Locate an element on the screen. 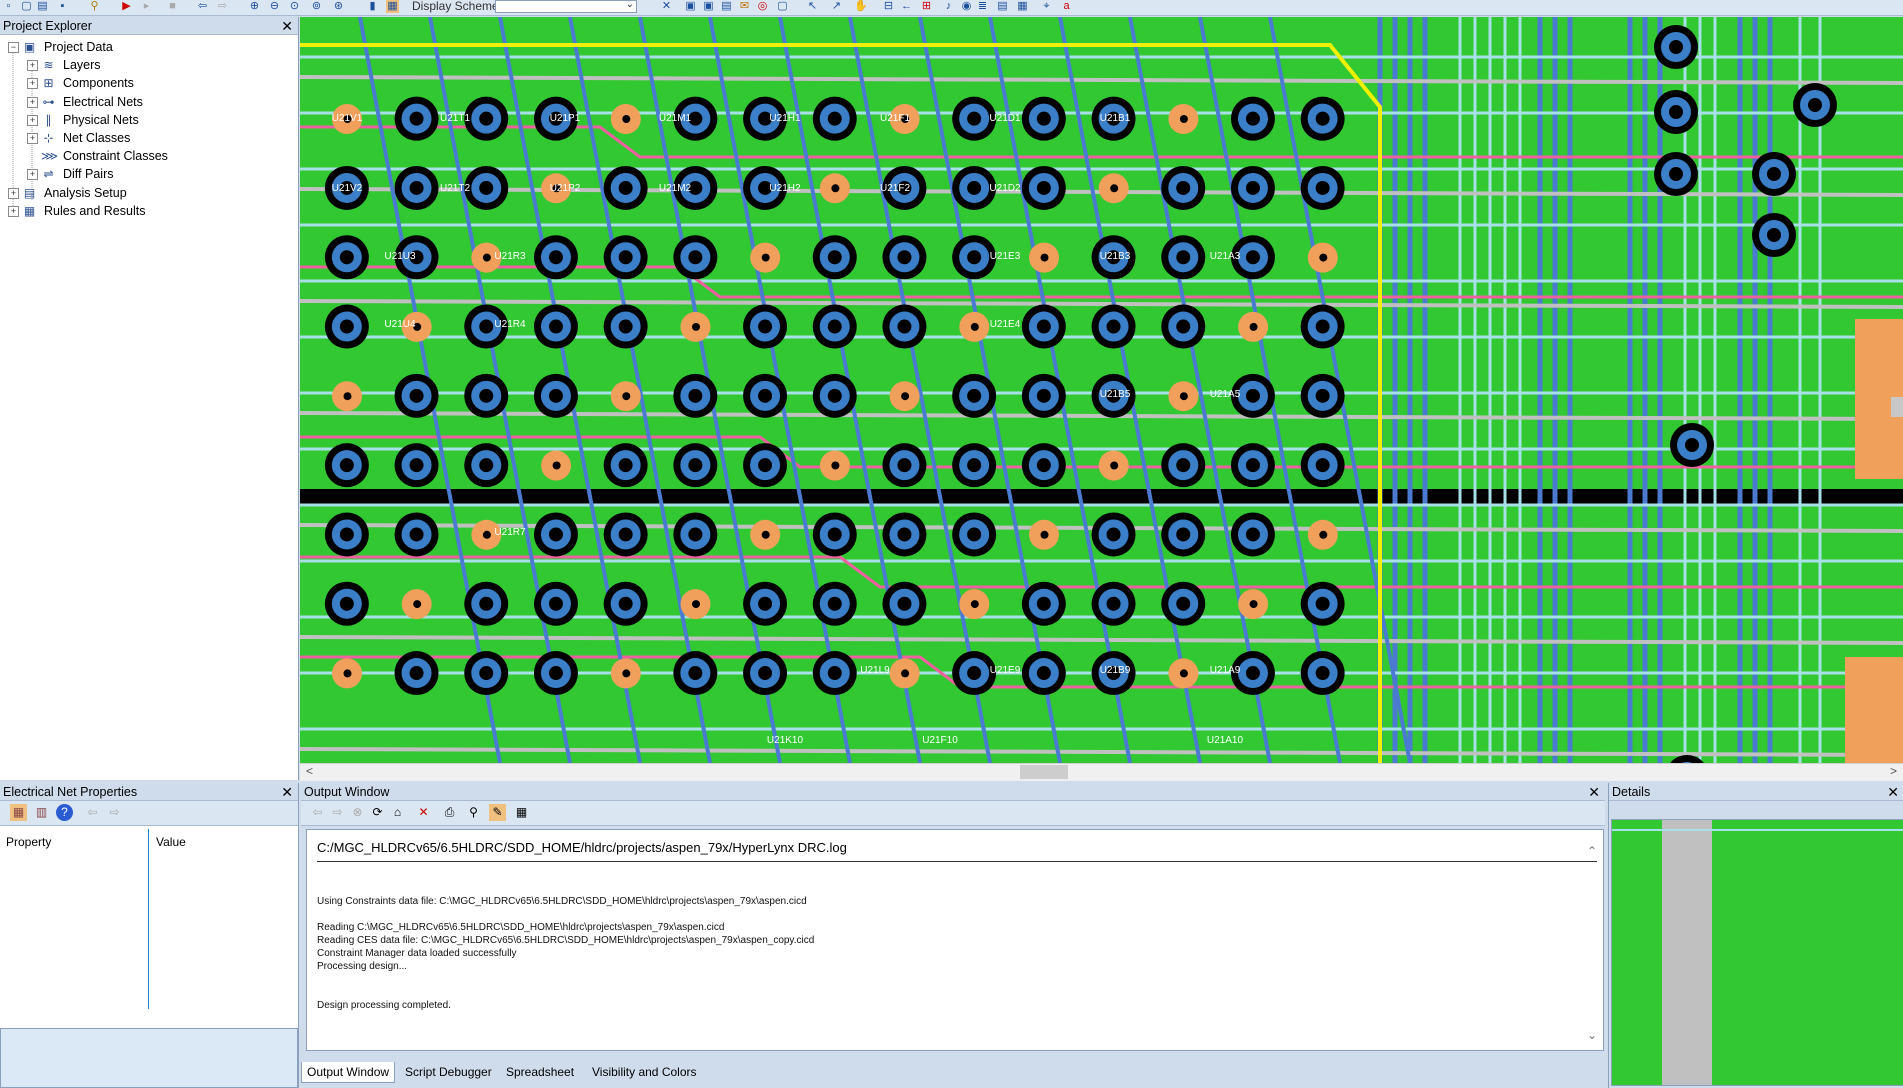 The image size is (1903, 1088). panel-title: Output Window ✕ is located at coordinates (953, 792).